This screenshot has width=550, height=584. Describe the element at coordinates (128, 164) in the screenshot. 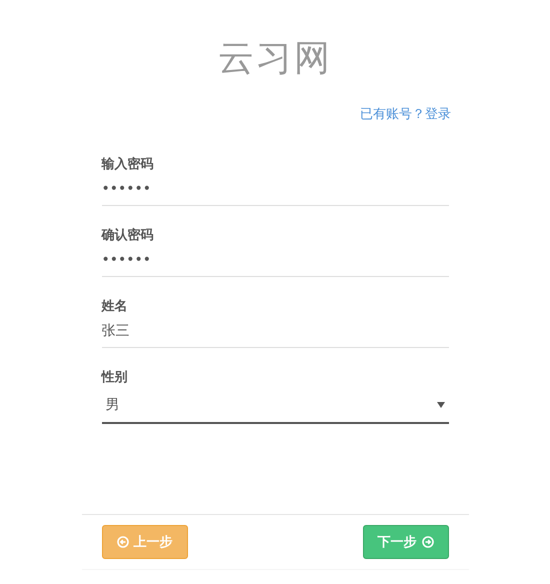

I see `field-label: 输入密码` at that location.